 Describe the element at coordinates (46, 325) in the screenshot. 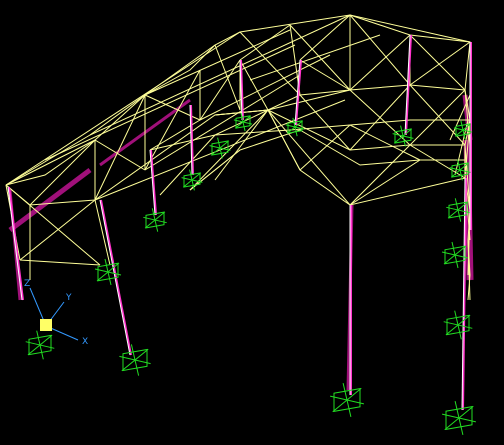

I see `triad-origin-cube` at that location.